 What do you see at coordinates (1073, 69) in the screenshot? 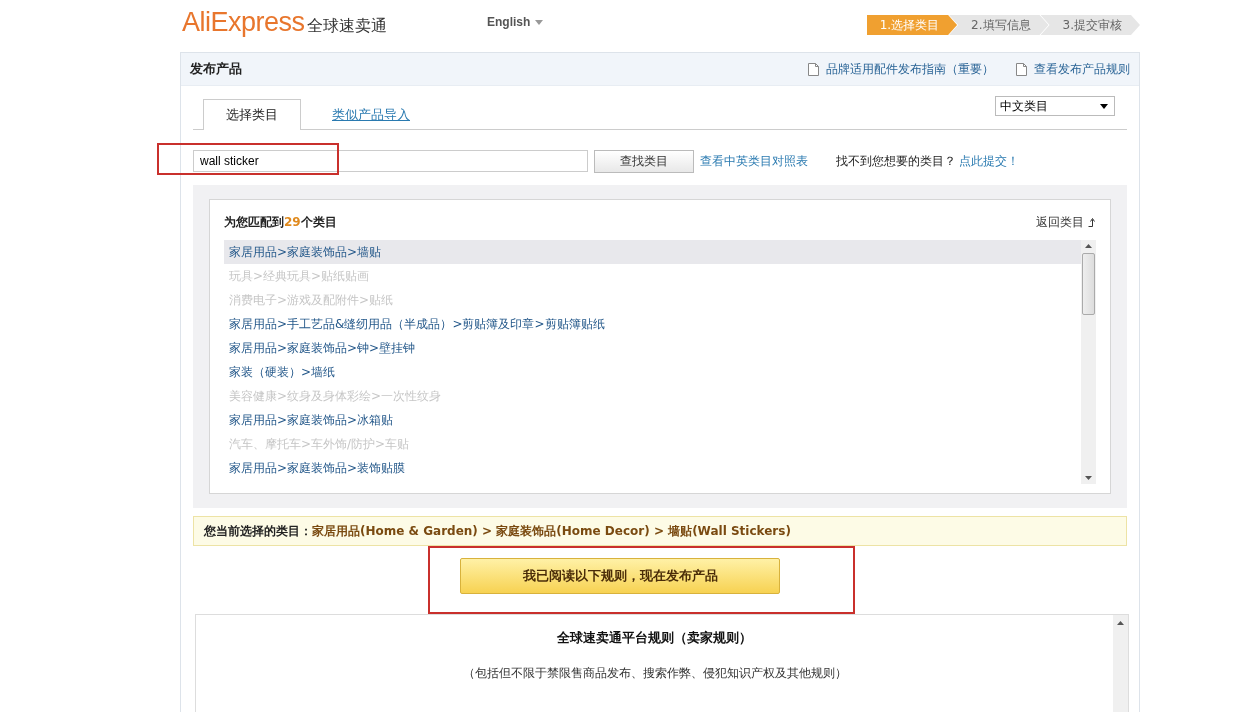
I see `guide-link: 查看发布产品规则` at bounding box center [1073, 69].